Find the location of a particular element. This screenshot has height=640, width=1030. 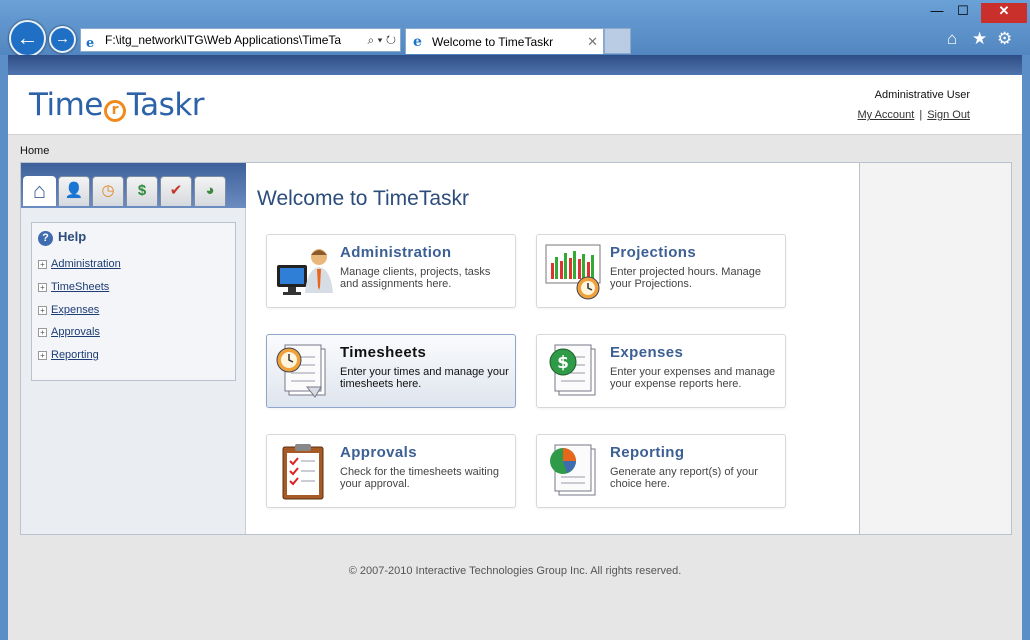

timesheet-clock-icon is located at coordinates (301, 371).